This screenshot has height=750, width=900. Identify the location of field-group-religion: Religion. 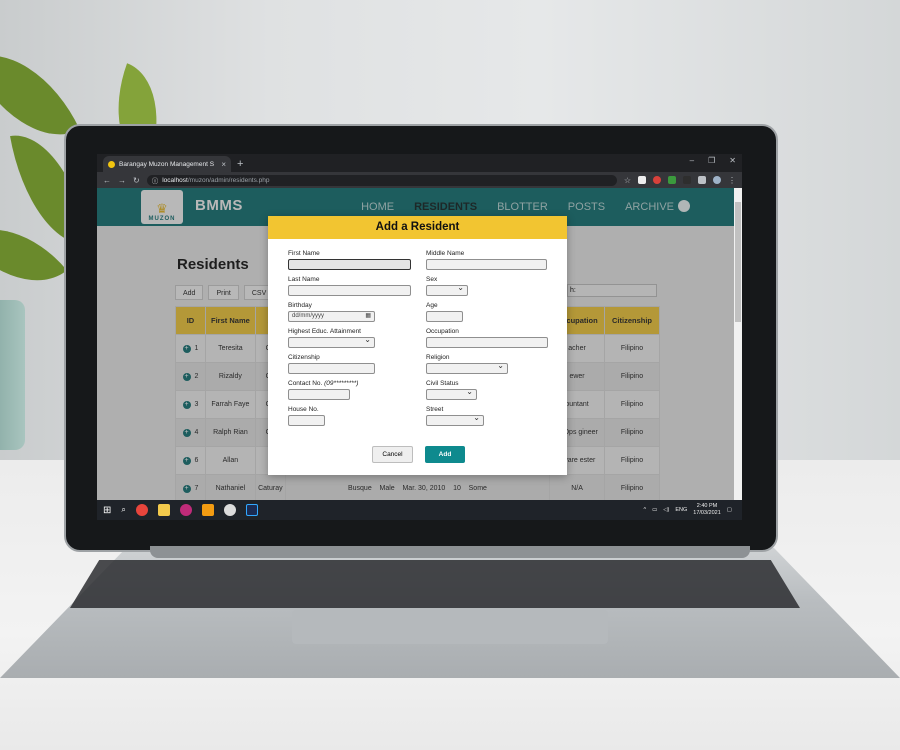
(467, 364).